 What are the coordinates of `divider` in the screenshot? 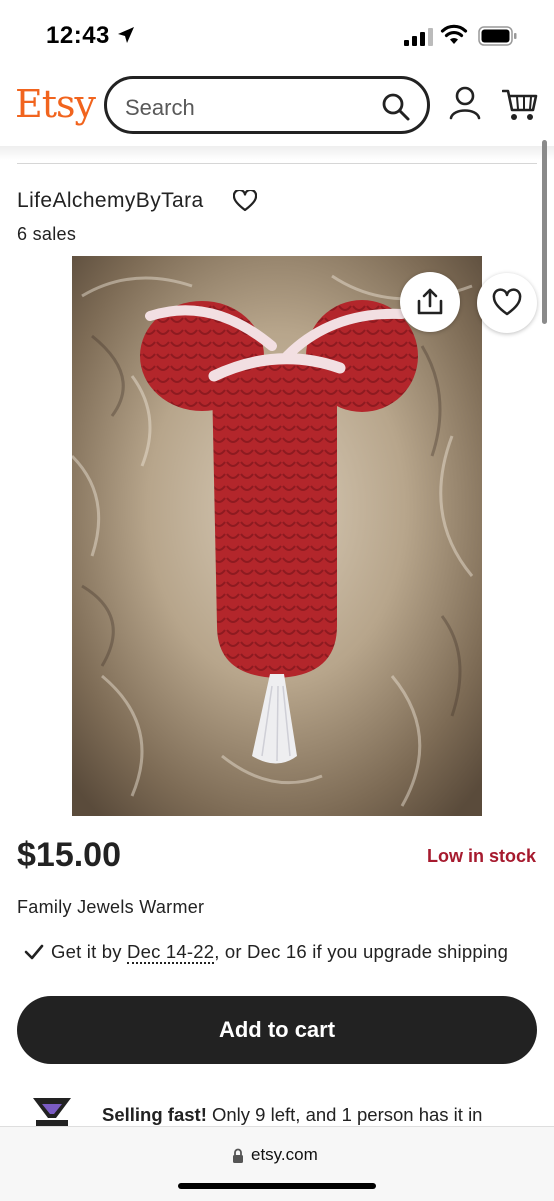 It's located at (277, 163).